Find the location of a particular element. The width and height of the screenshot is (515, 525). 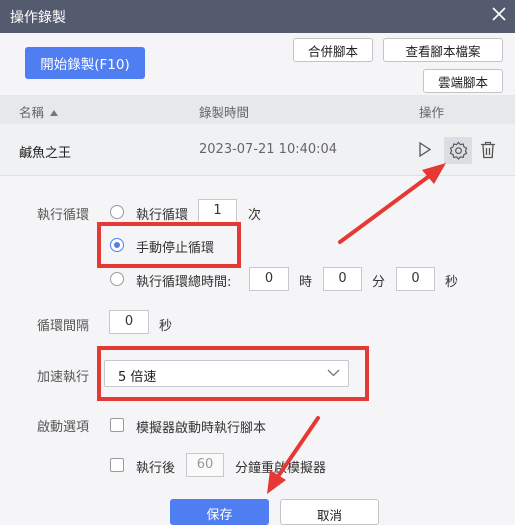

arrow-to-settings is located at coordinates (392, 203).